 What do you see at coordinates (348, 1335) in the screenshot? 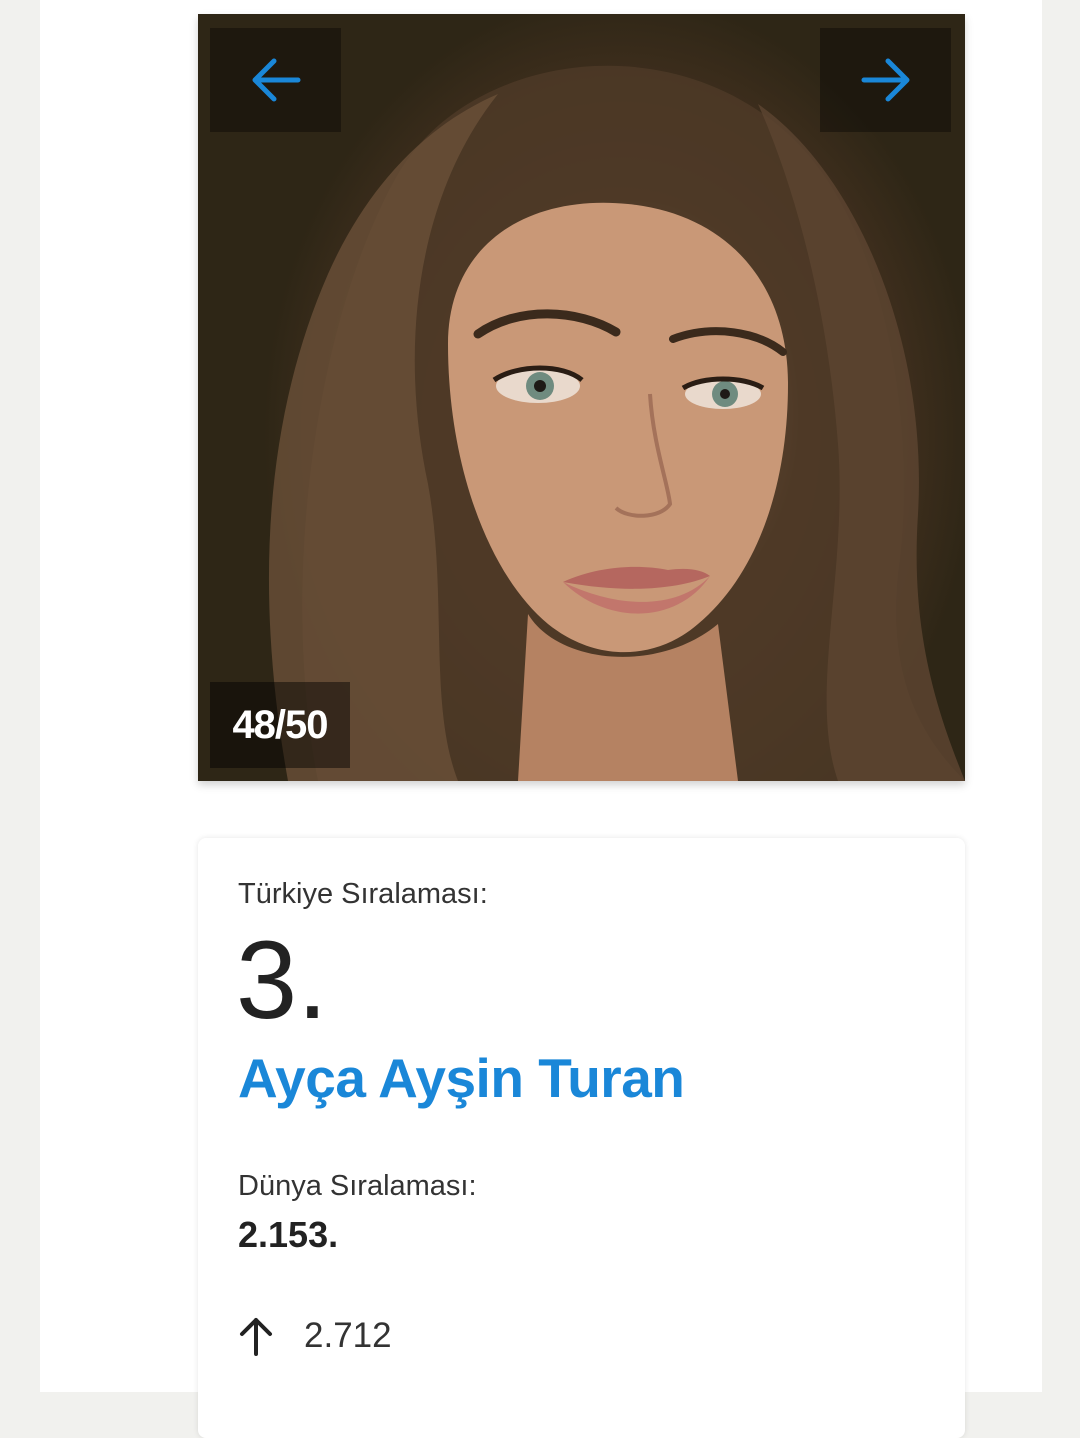
I see `trend-value: 2.712` at bounding box center [348, 1335].